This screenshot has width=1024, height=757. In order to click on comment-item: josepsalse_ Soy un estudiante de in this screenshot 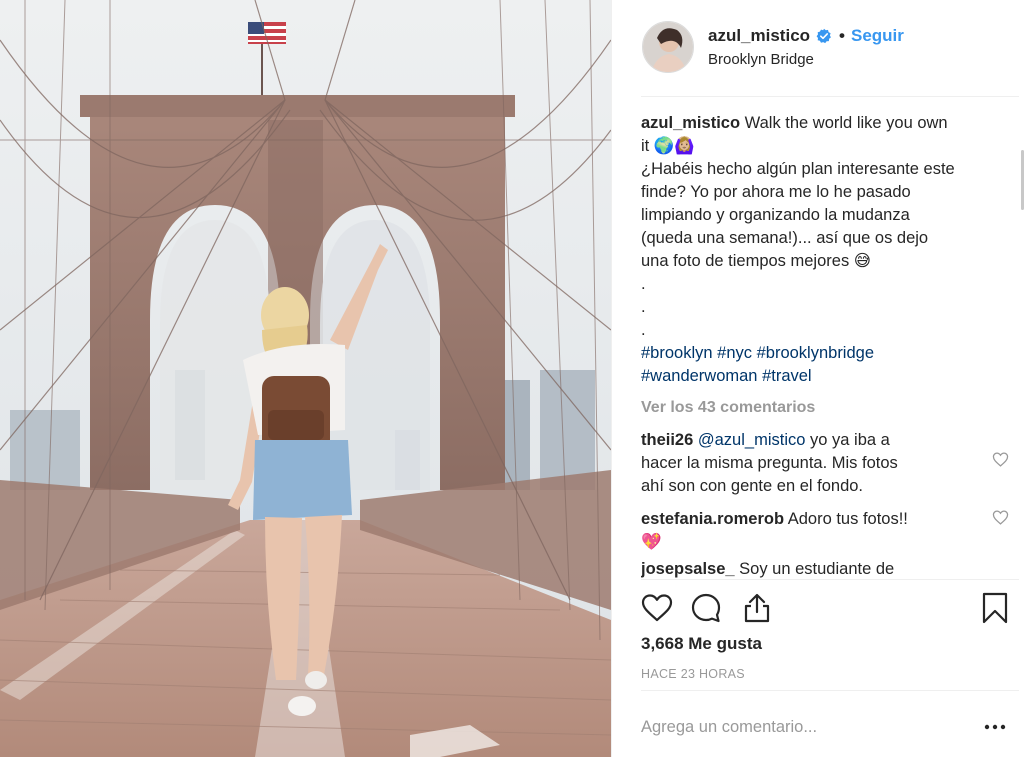, I will do `click(826, 569)`.